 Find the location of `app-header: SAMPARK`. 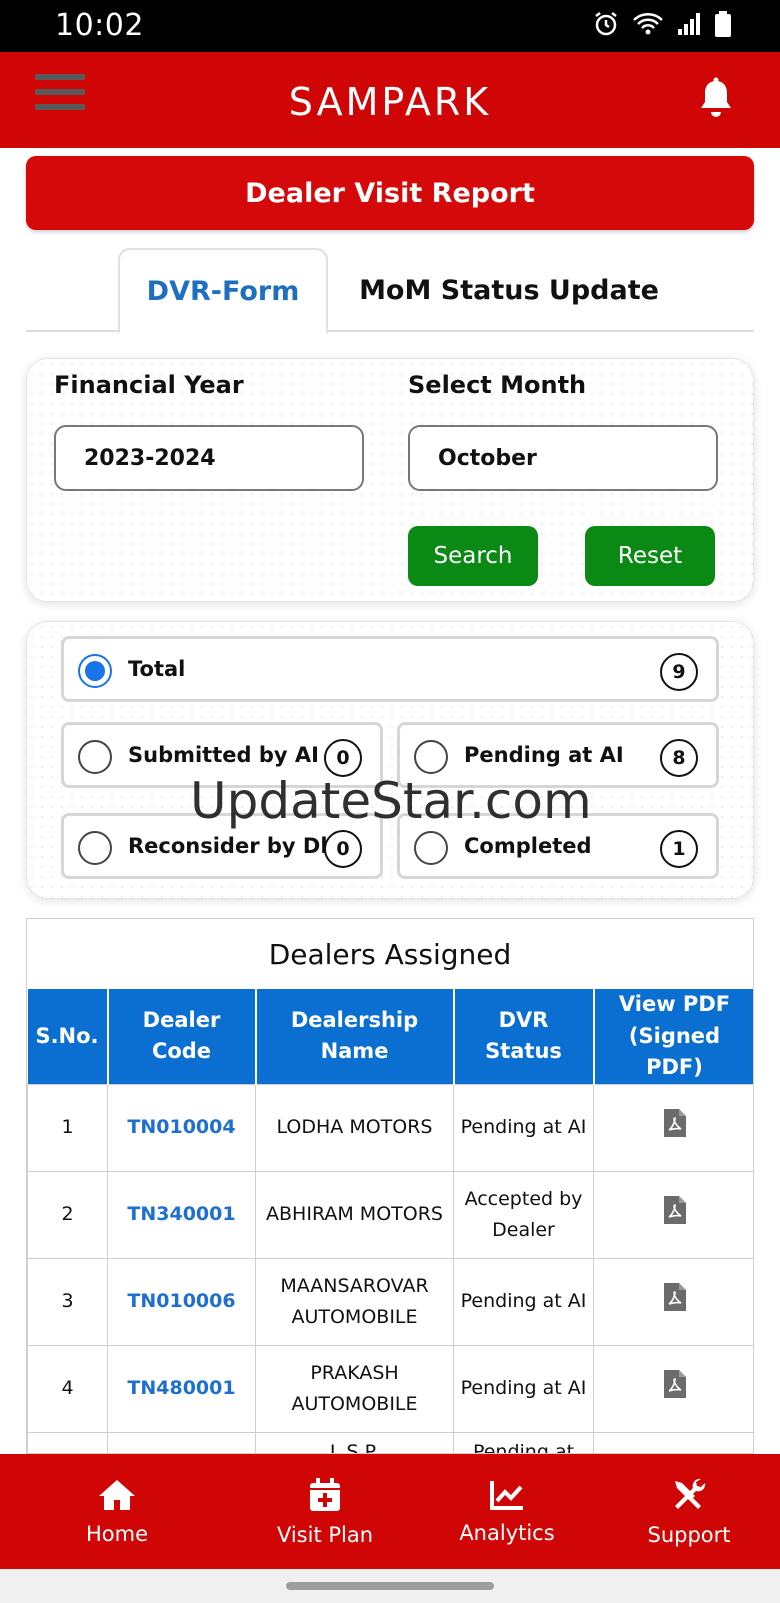

app-header: SAMPARK is located at coordinates (390, 100).